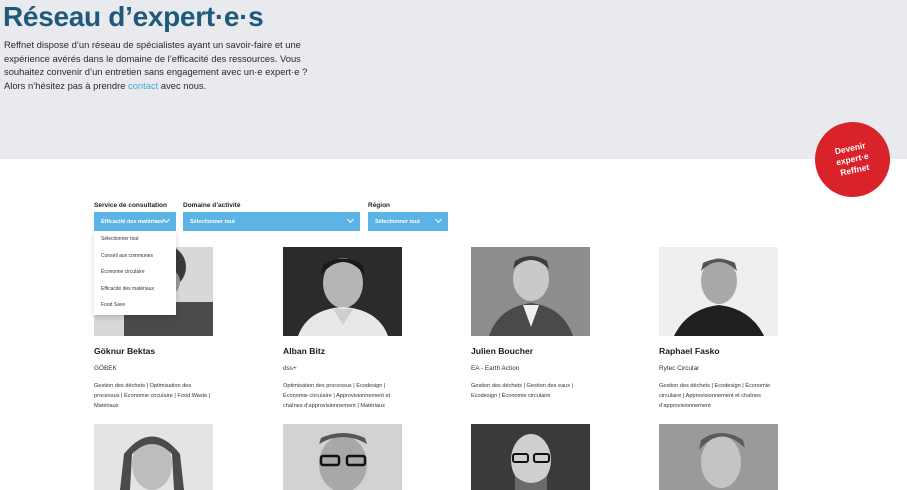 This screenshot has width=907, height=490. Describe the element at coordinates (105, 368) in the screenshot. I see `expert-company: GÖBEK` at that location.